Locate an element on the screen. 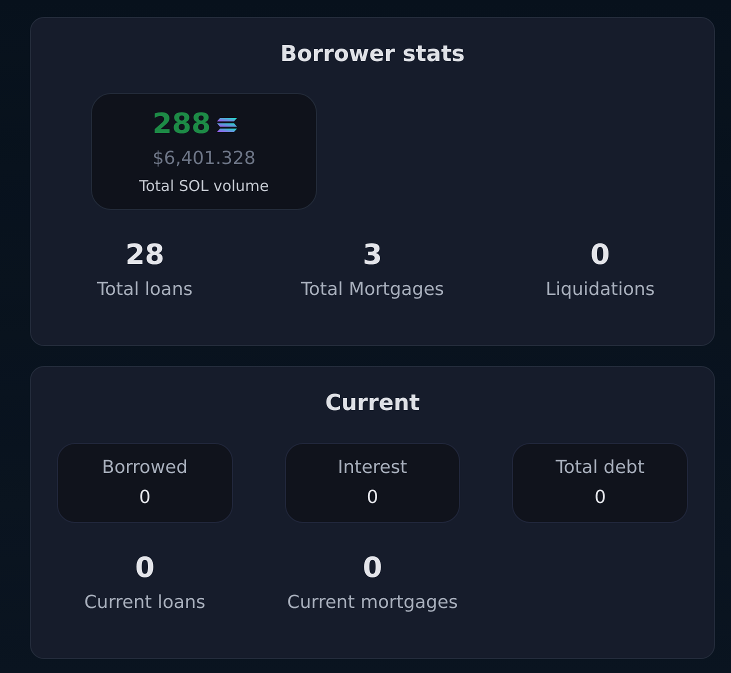 This screenshot has width=731, height=673. stat-value: 28 is located at coordinates (144, 255).